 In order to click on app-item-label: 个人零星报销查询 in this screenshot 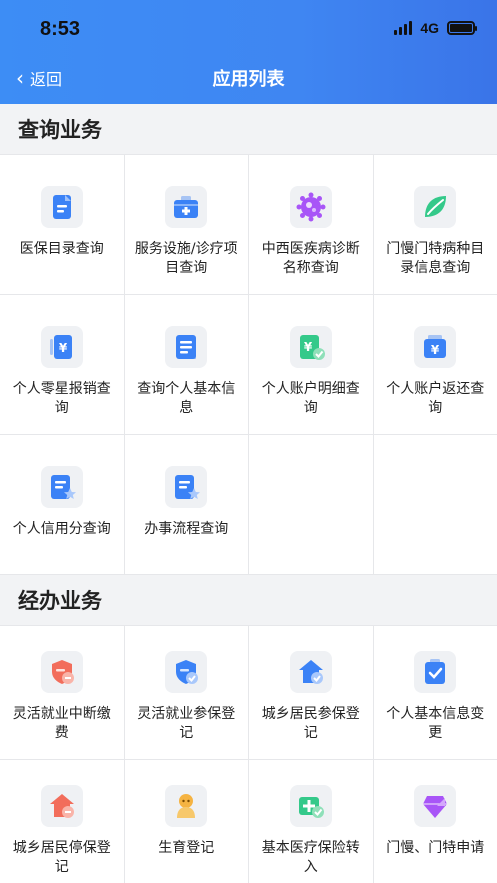, I will do `click(61, 398)`.